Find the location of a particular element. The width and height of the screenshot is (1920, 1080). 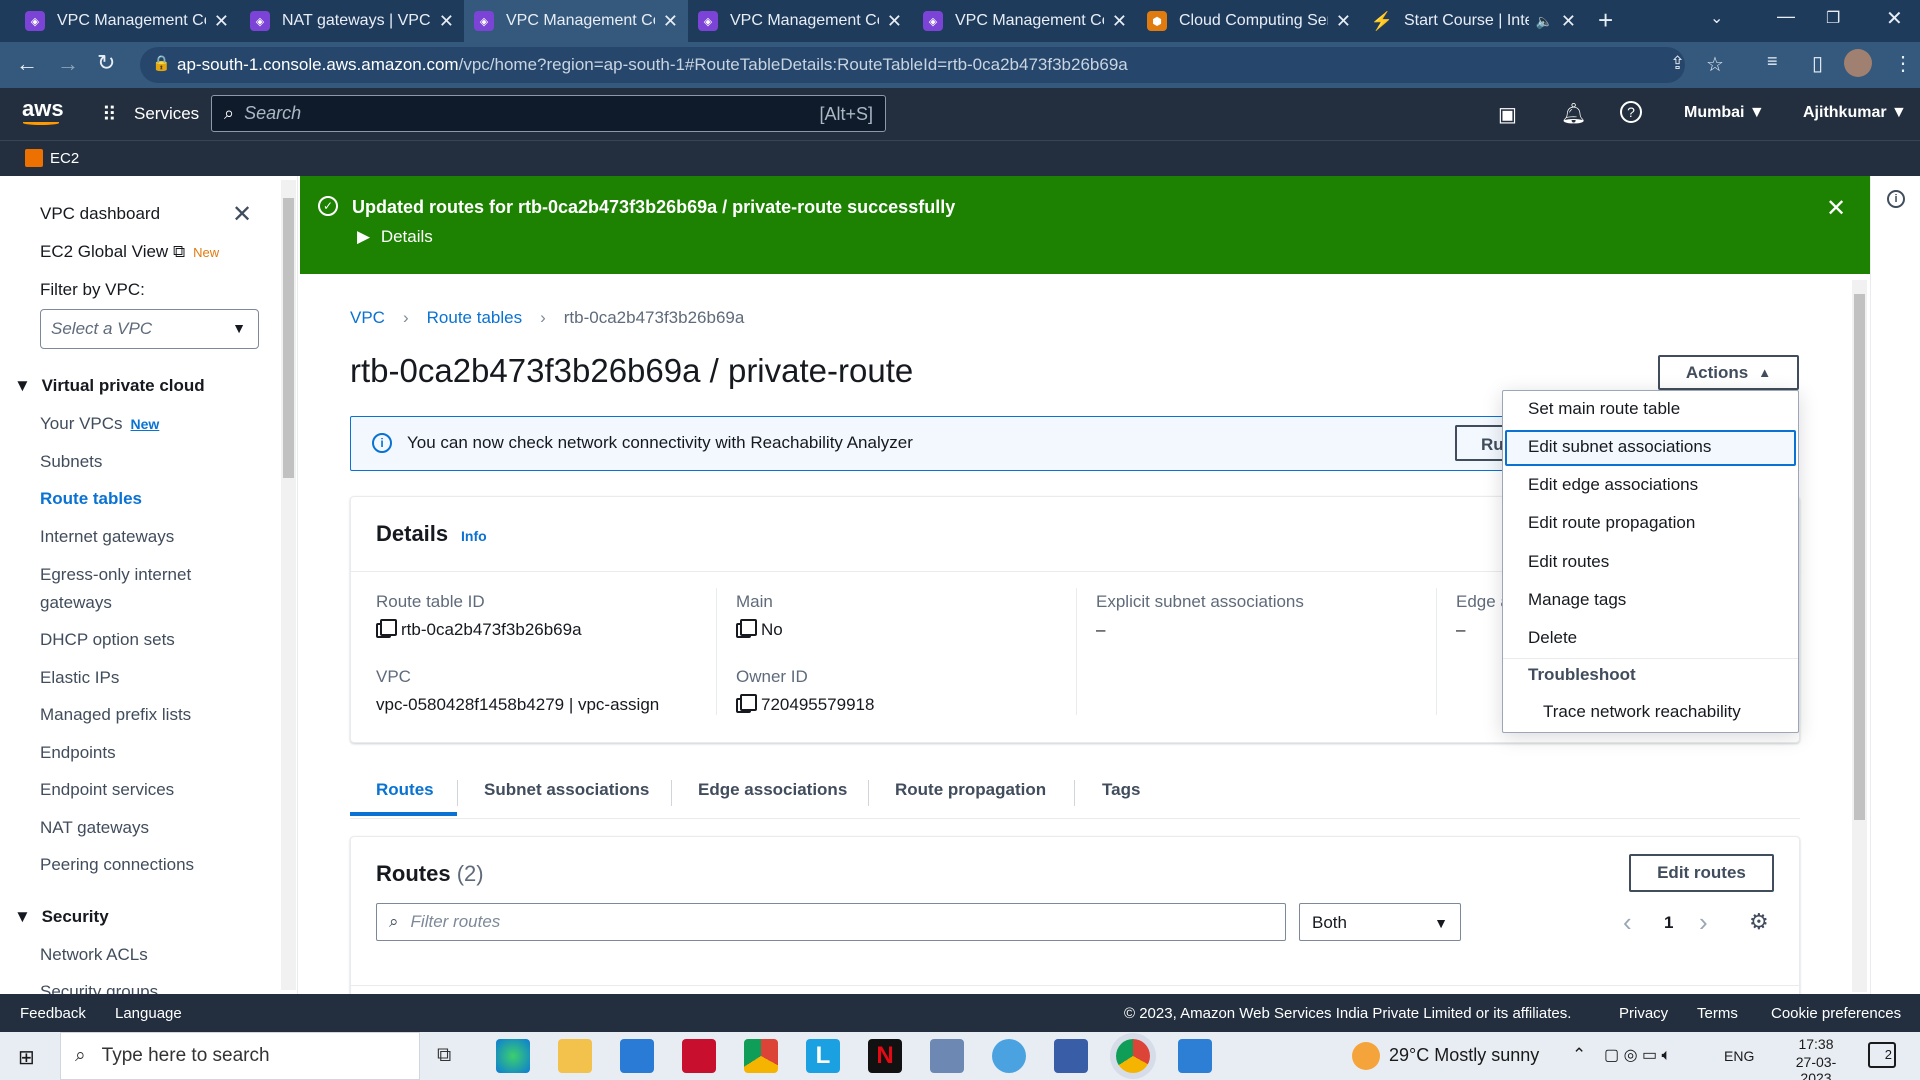

sidebar-item-egress-only-gateways-line2: gateways is located at coordinates (76, 603).